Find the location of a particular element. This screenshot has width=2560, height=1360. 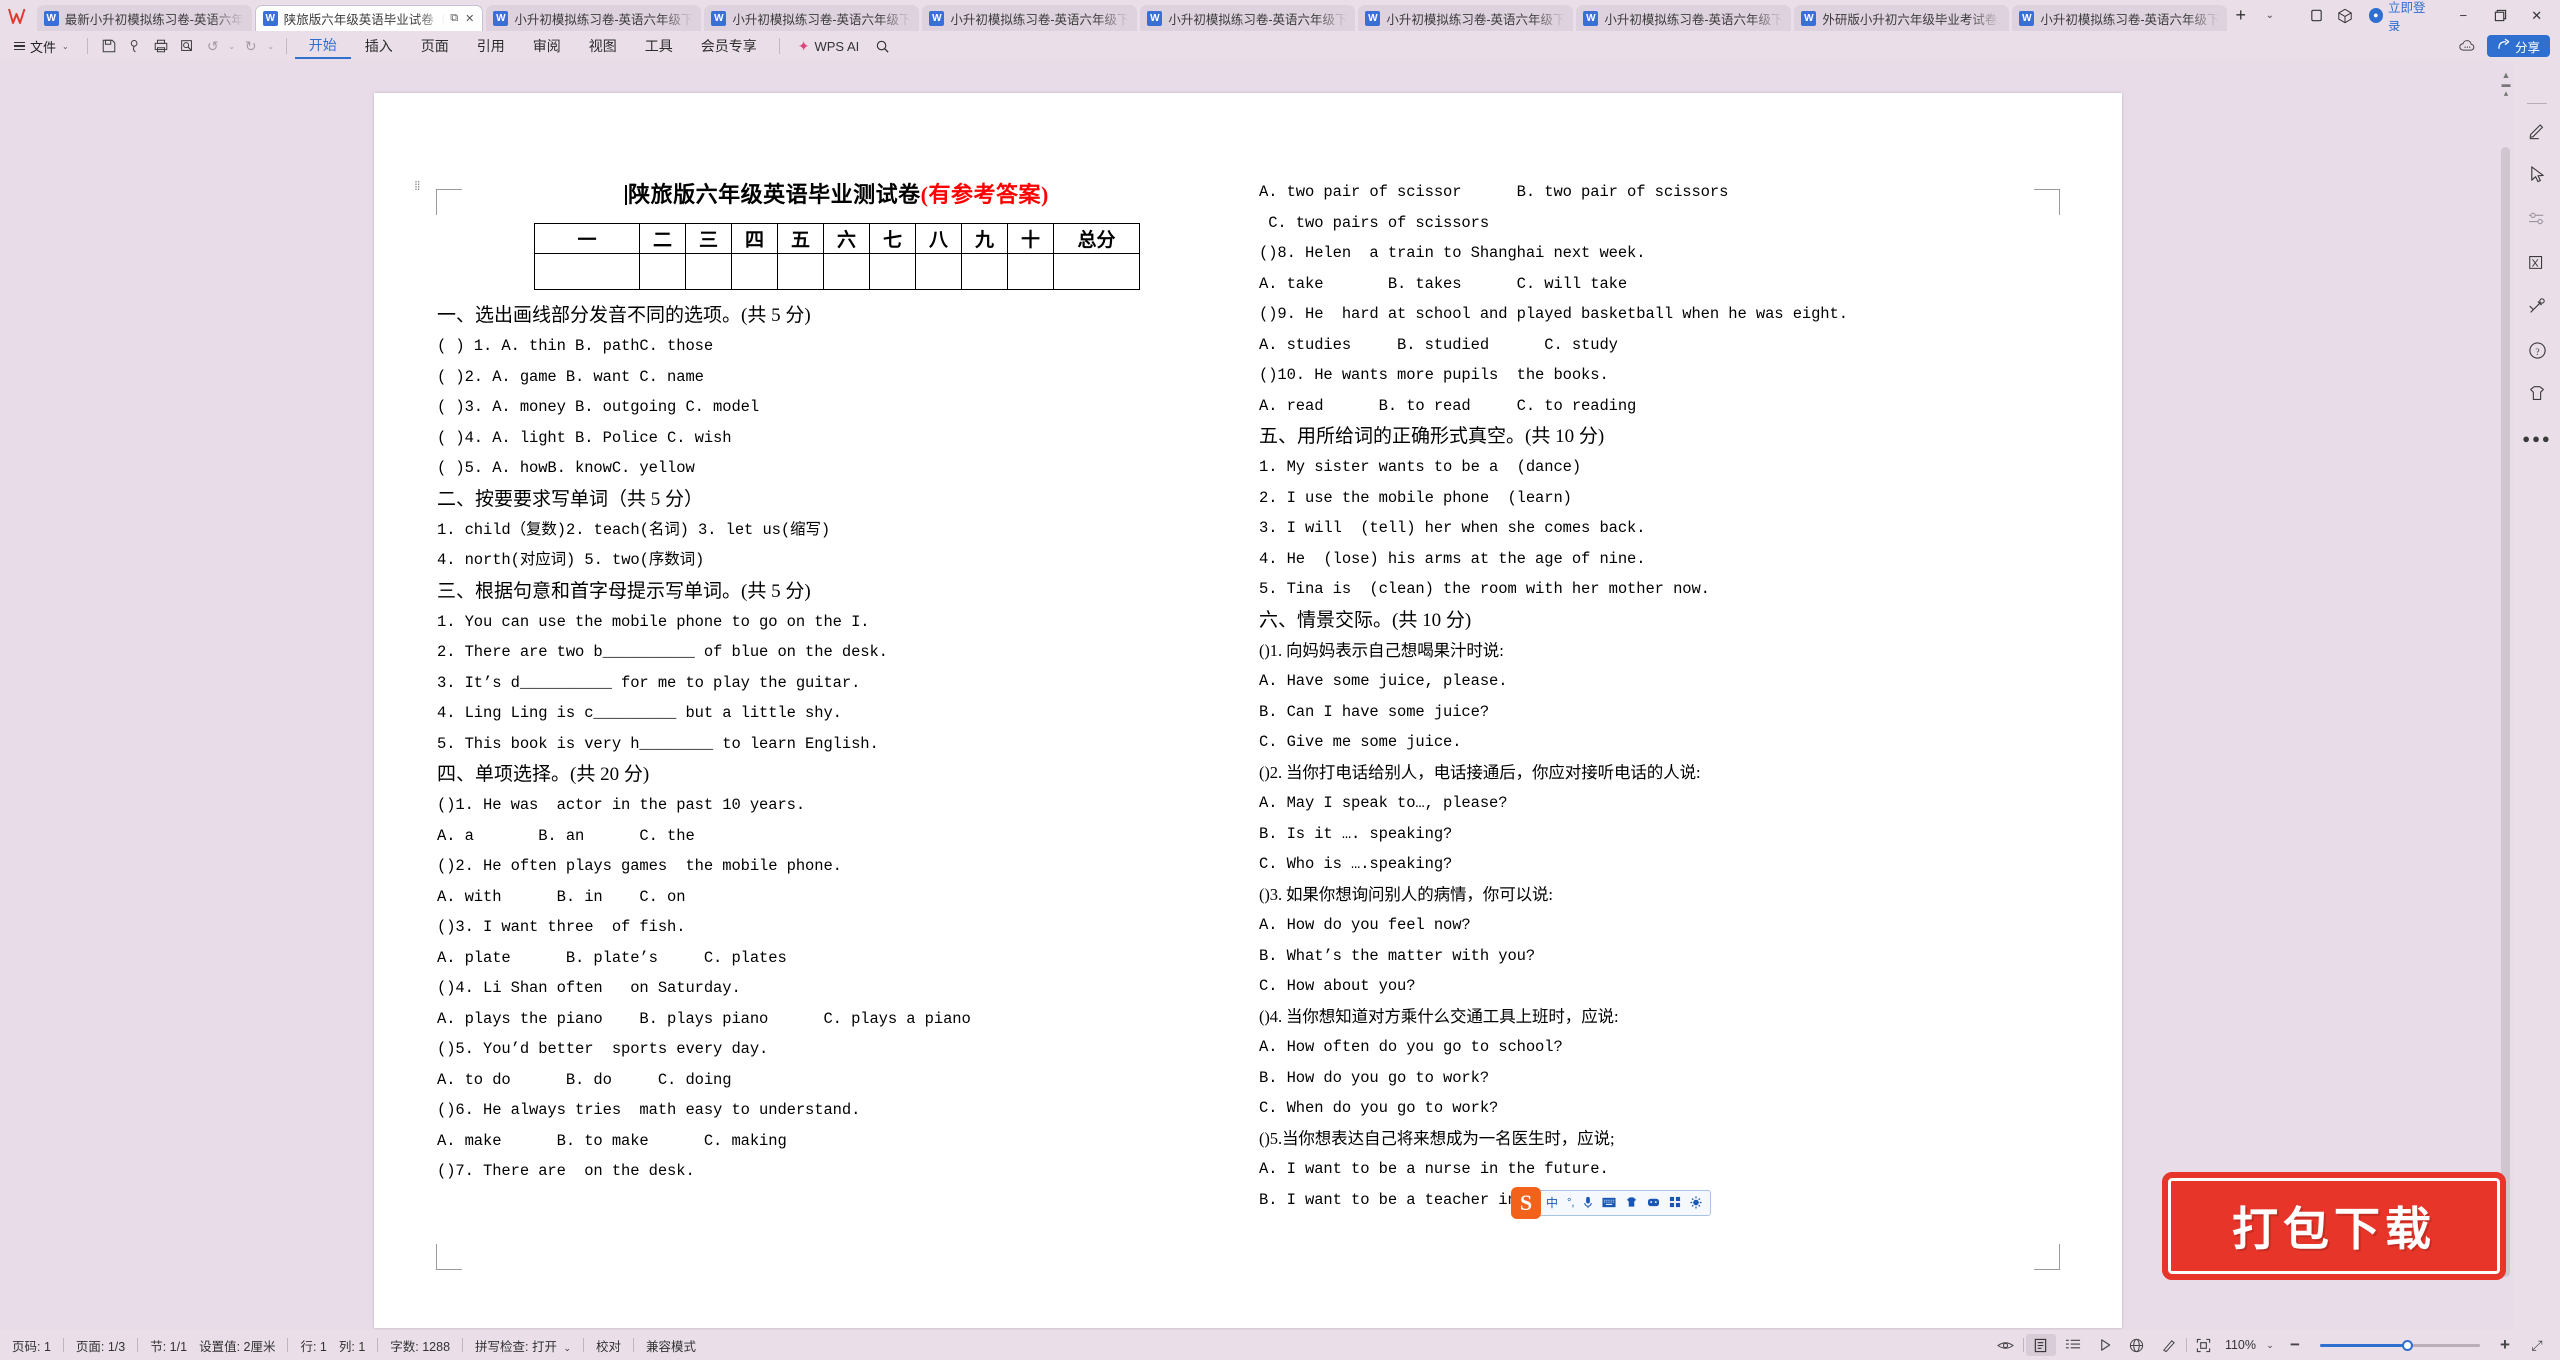

document-tab-6: W 小升初模拟练习卷-英语六年级下册外 is located at coordinates (1466, 18).